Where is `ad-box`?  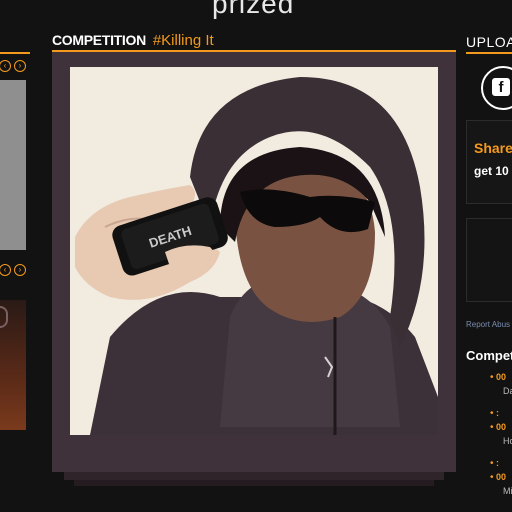
ad-box is located at coordinates (489, 260).